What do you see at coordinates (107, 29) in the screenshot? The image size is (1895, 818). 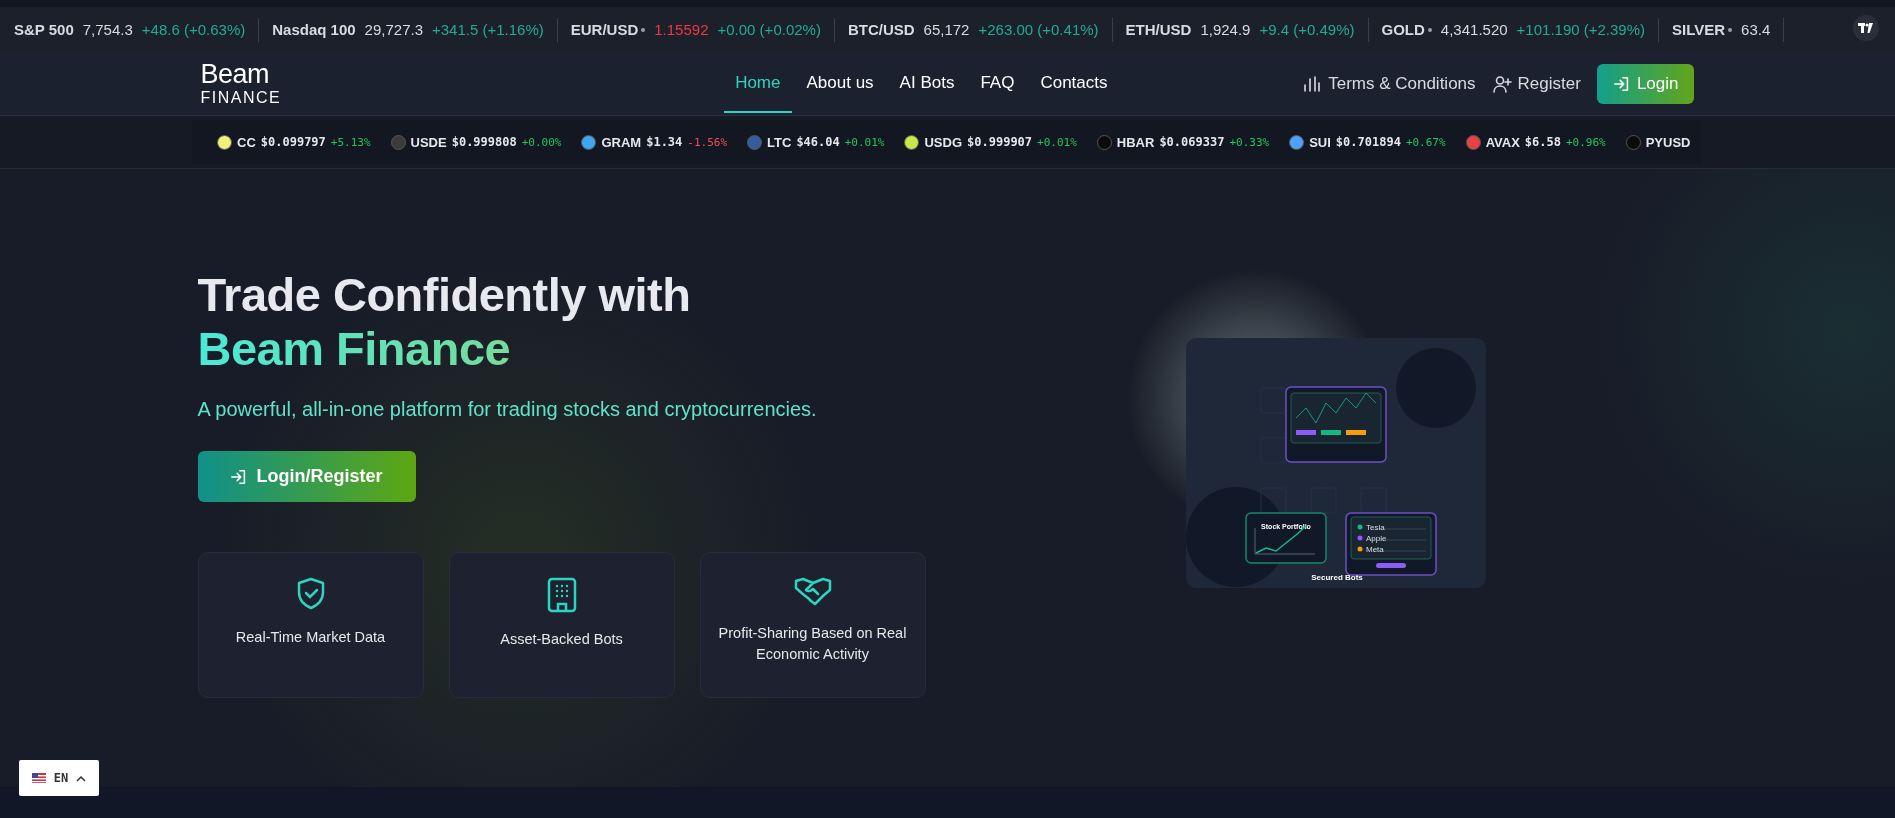 I see `ticker-price: 7,754.3` at bounding box center [107, 29].